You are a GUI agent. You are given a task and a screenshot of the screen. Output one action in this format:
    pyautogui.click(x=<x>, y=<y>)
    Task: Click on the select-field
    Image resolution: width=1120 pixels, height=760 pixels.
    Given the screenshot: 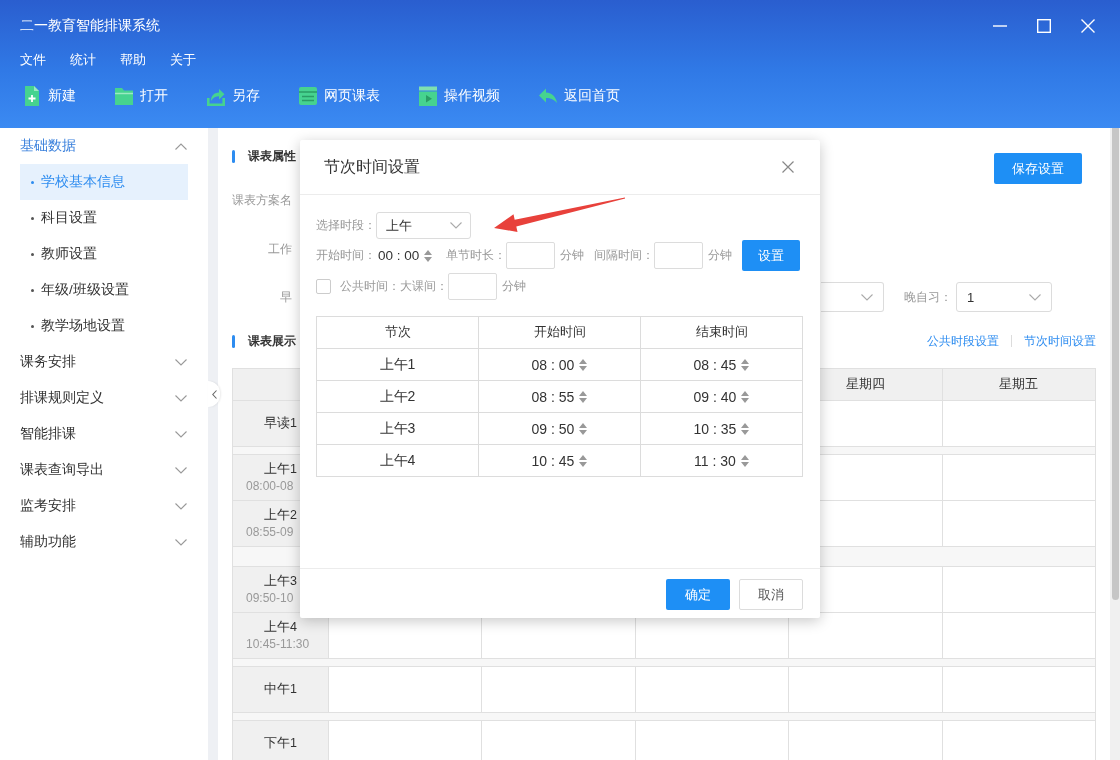 What is the action you would take?
    pyautogui.click(x=852, y=297)
    